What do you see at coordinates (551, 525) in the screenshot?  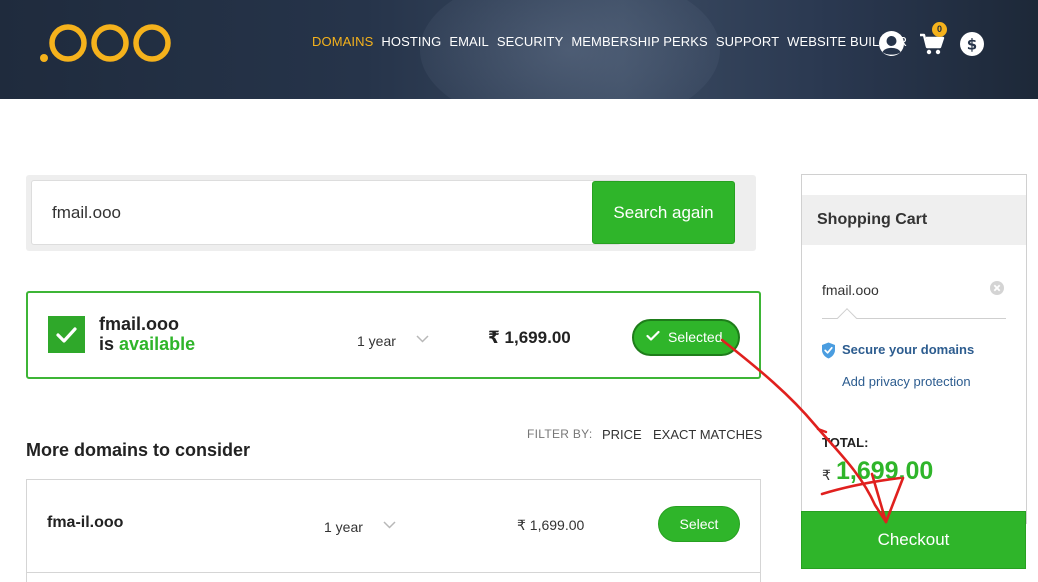 I see `alt-domain-price: ₹ 1,699.00` at bounding box center [551, 525].